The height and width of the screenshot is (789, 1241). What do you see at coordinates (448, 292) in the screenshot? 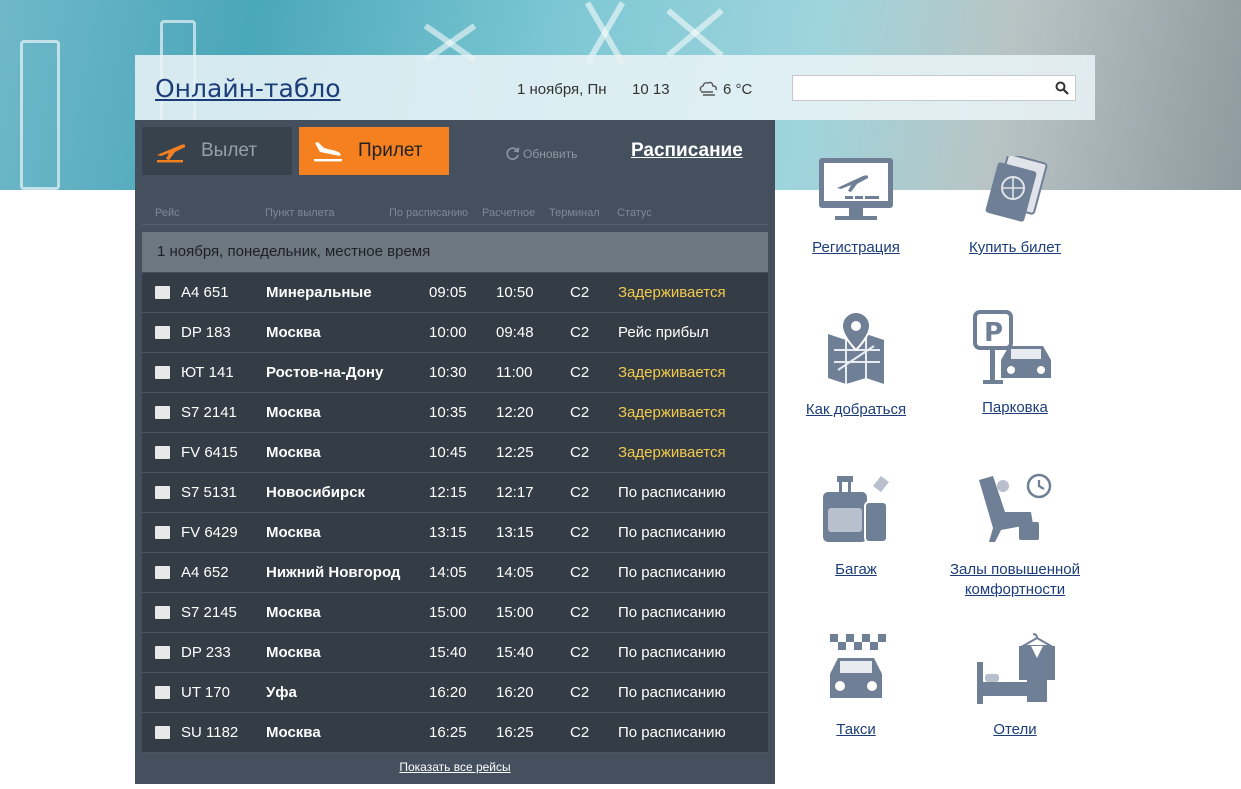
I see `scheduled-time: 09:05` at bounding box center [448, 292].